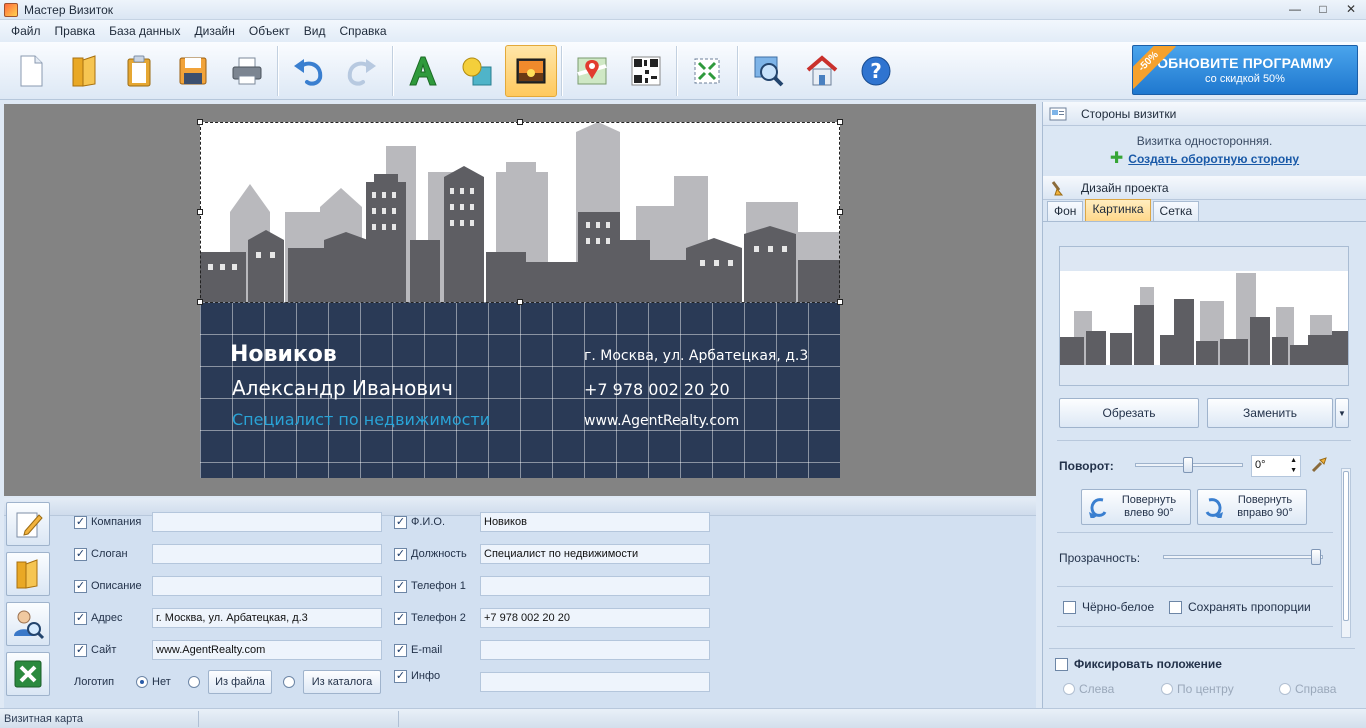 The height and width of the screenshot is (728, 1366). I want to click on fix-position-checkbox, so click(1061, 664).